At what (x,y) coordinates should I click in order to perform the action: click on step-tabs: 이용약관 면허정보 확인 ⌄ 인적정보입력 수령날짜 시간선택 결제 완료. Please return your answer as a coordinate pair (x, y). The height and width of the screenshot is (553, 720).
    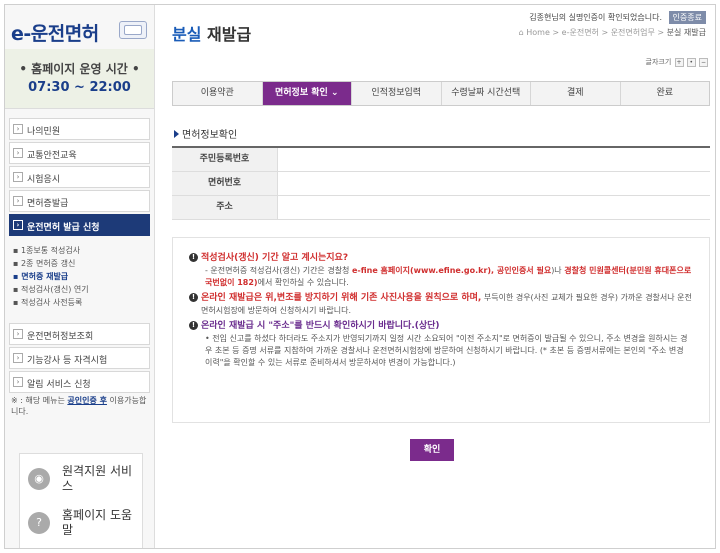
    Looking at the image, I should click on (441, 93).